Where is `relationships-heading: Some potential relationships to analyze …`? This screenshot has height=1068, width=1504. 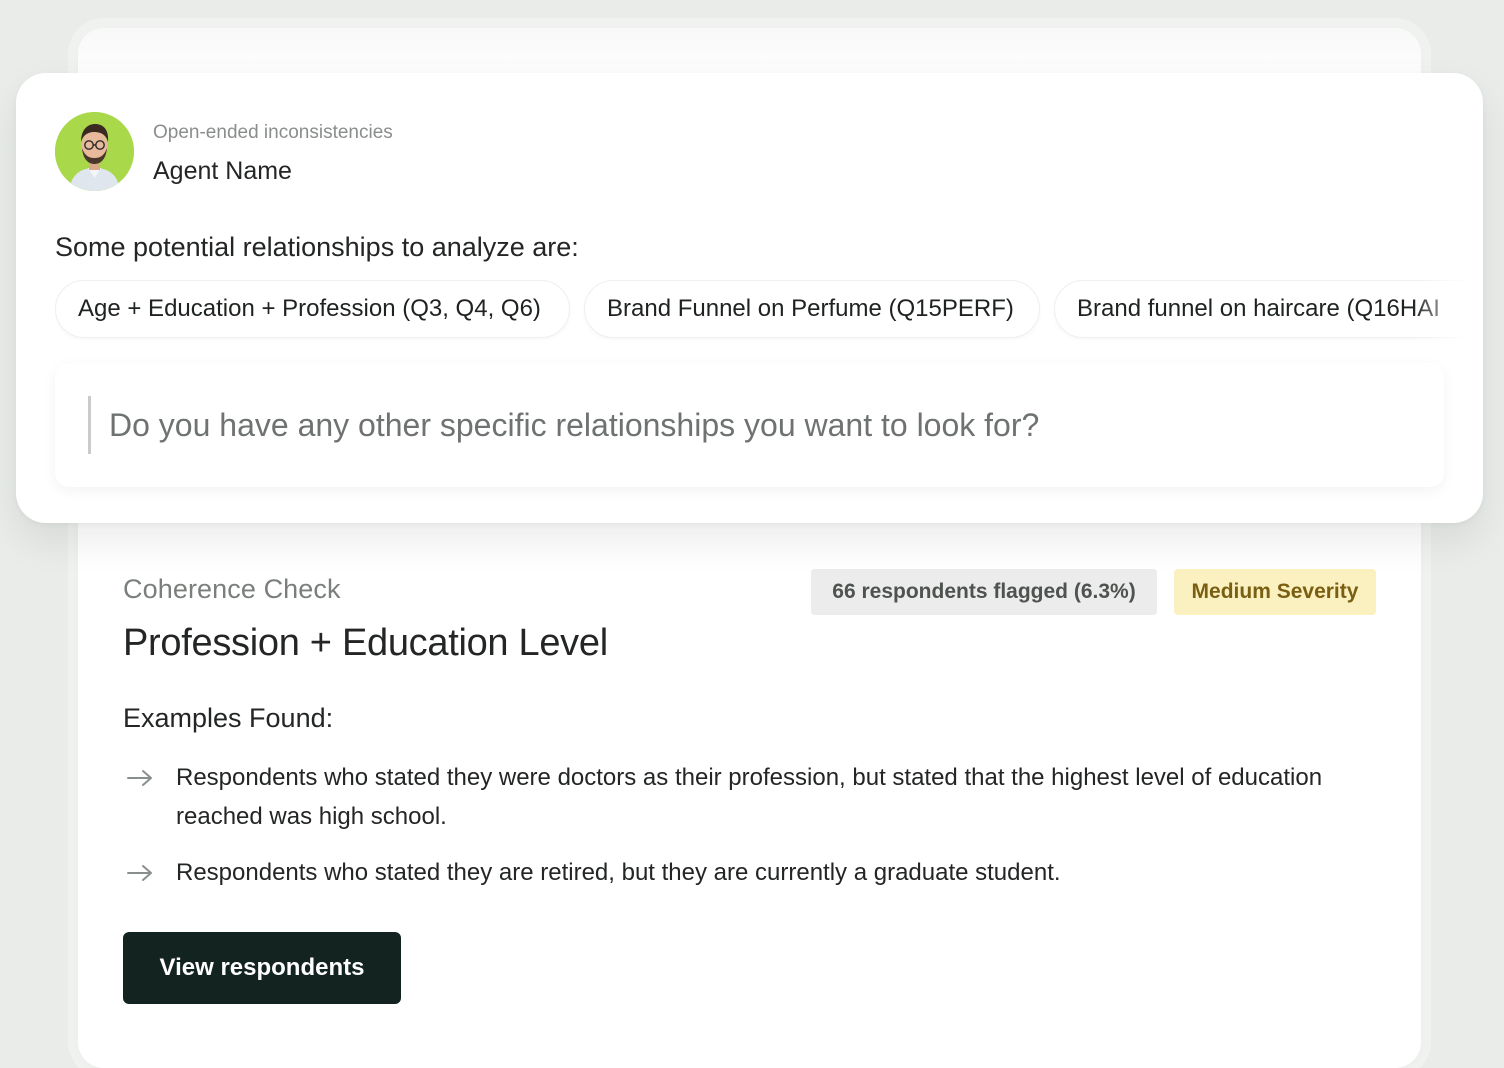
relationships-heading: Some potential relationships to analyze … is located at coordinates (317, 247).